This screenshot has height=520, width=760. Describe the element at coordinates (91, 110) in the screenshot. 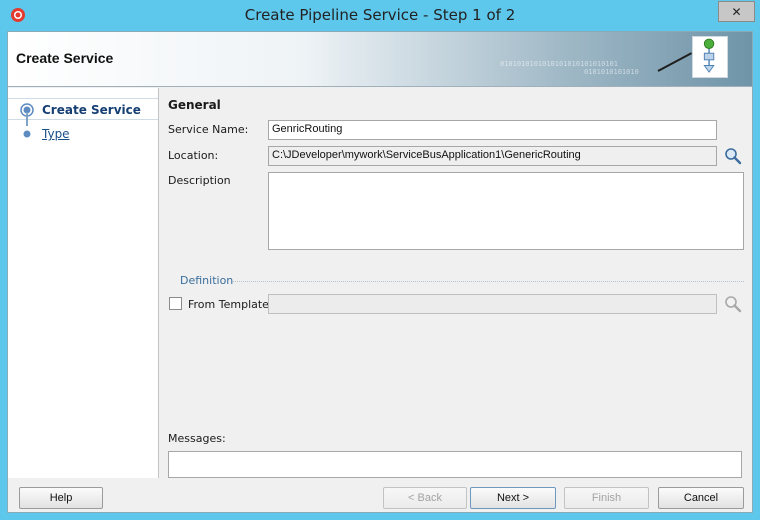

I see `step-label: Create Service` at that location.